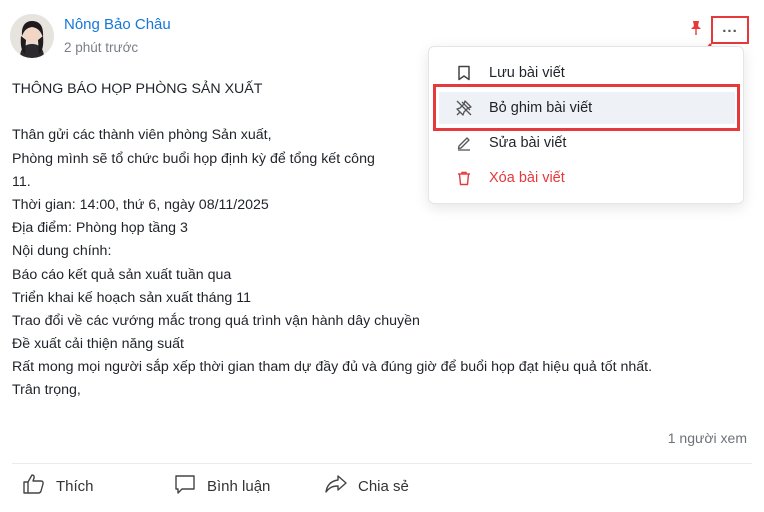 This screenshot has width=764, height=512. I want to click on edit-icon, so click(464, 143).